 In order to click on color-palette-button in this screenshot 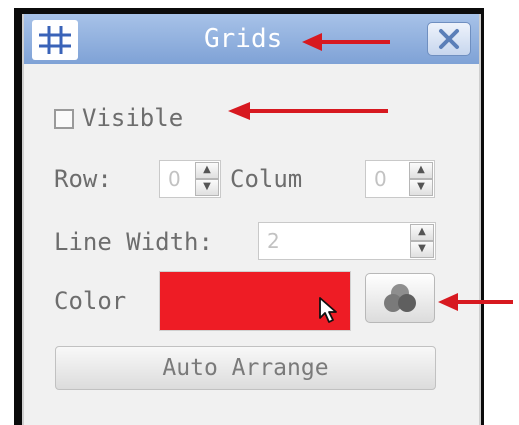, I will do `click(400, 298)`.